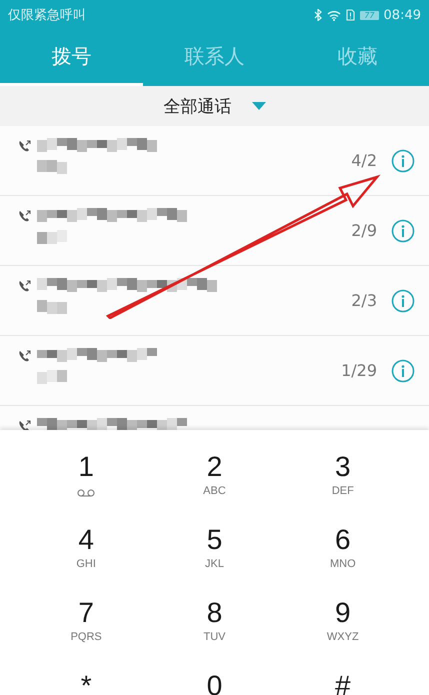 The height and width of the screenshot is (695, 429). Describe the element at coordinates (214, 557) in the screenshot. I see `dial-key: 5 JKL` at that location.